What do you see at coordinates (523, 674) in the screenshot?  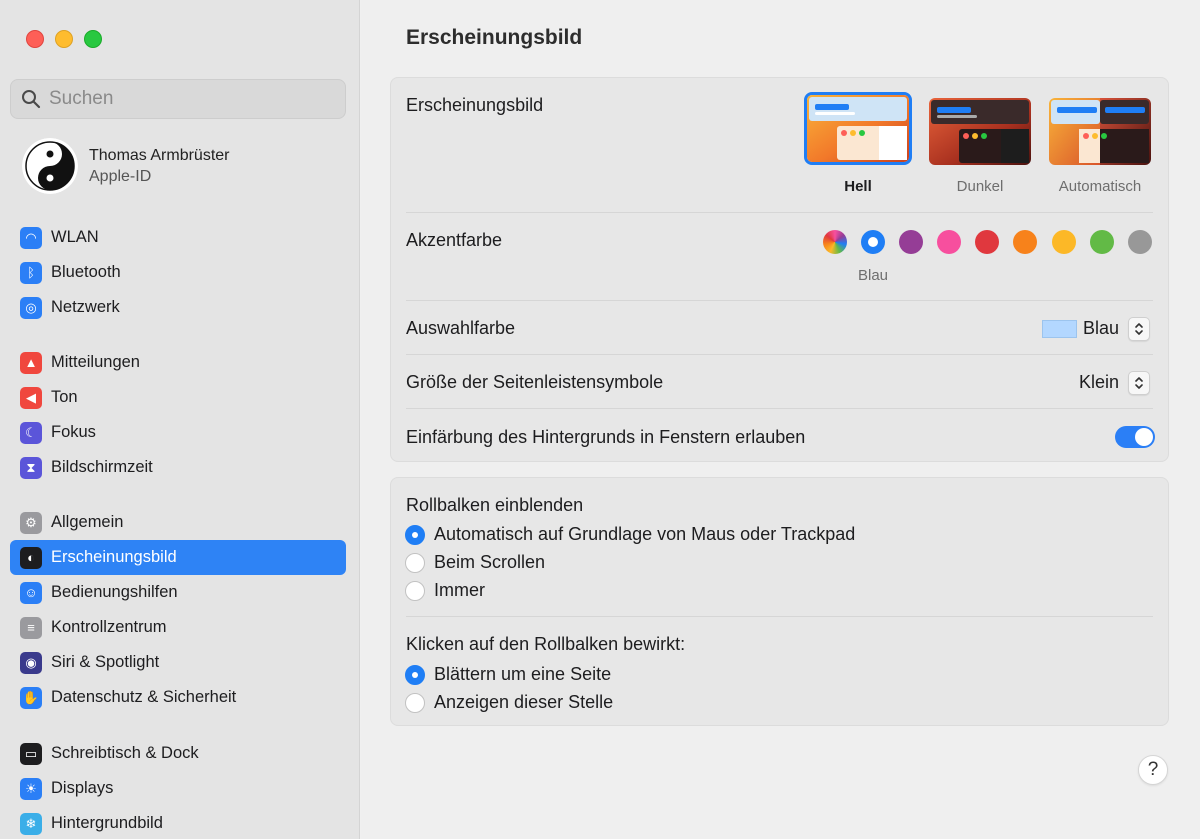 I see `scroll-click-option-page: Blättern um eine Seite` at bounding box center [523, 674].